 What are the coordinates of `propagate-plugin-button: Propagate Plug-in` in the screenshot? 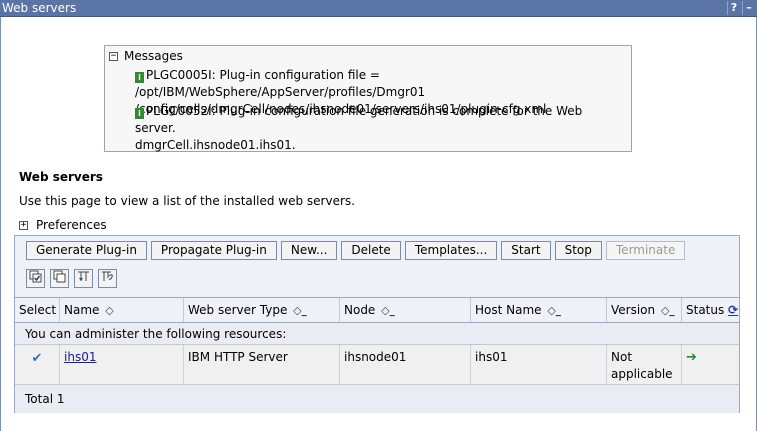 It's located at (213, 250).